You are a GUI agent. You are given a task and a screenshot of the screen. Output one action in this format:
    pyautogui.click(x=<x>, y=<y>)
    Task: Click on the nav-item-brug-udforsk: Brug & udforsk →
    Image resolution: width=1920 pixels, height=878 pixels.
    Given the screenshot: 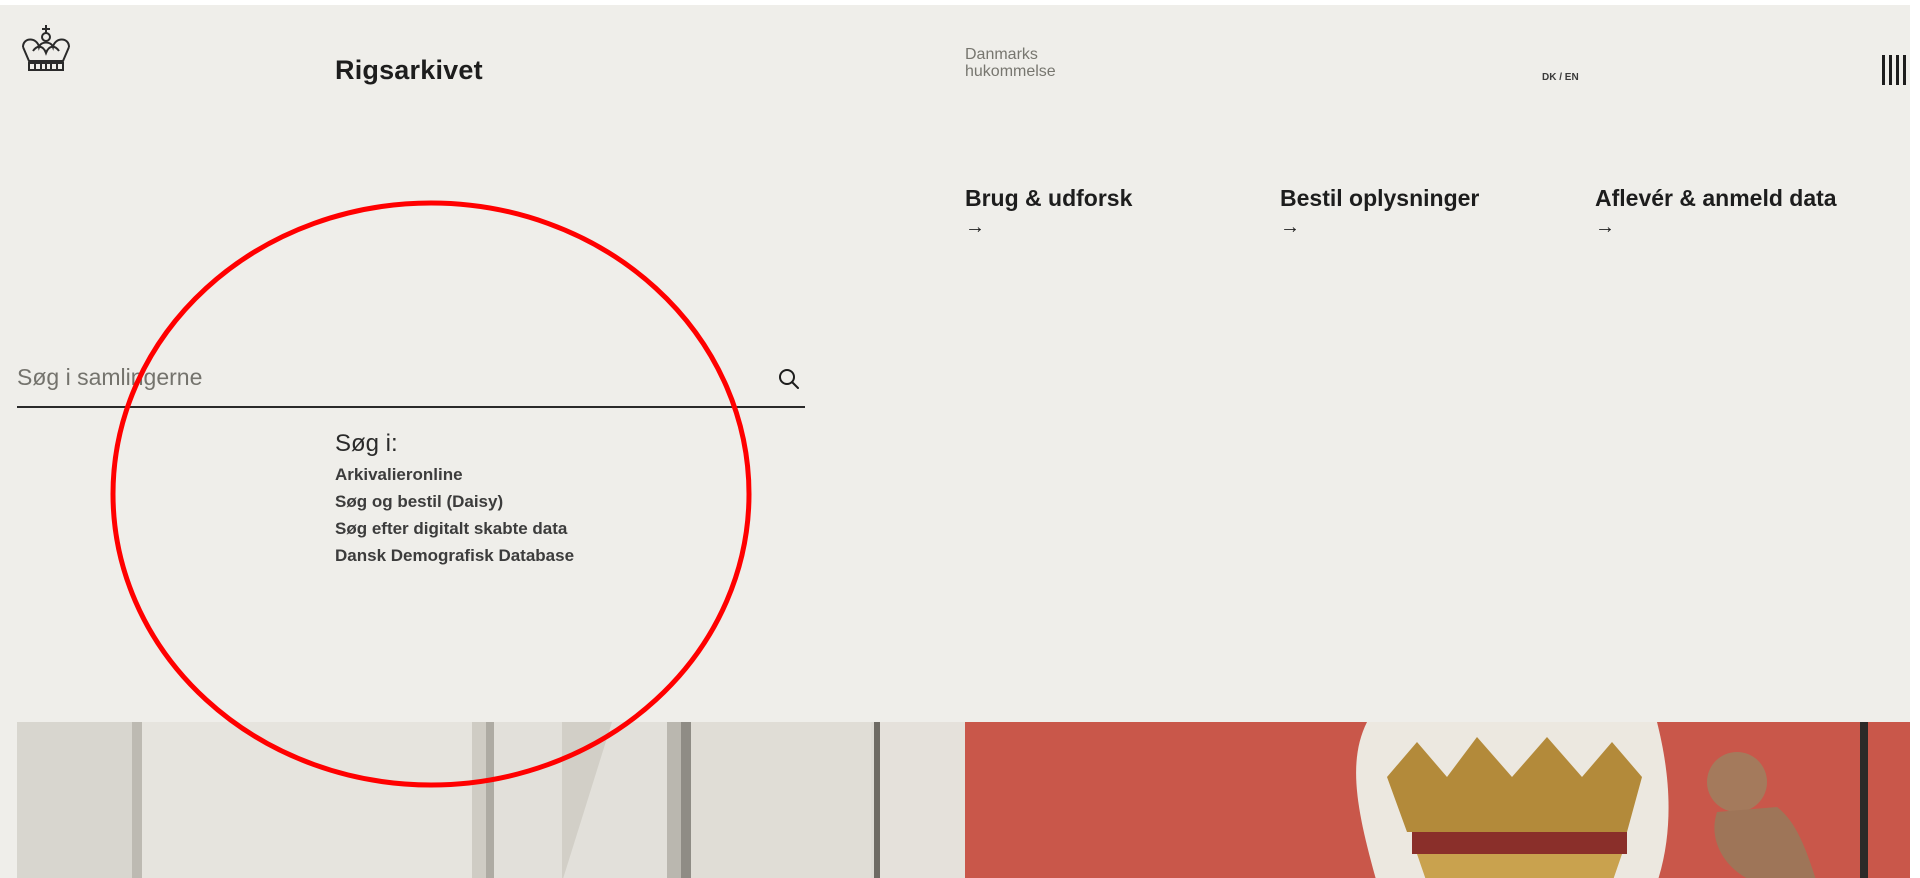 What is the action you would take?
    pyautogui.click(x=1048, y=212)
    